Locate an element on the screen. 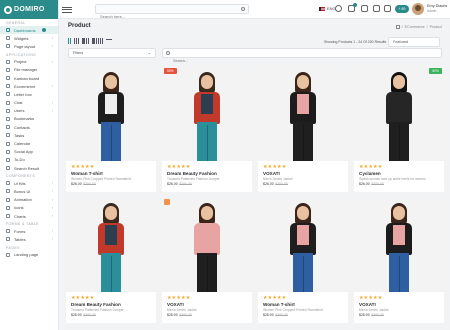  sidebar-item-contacts: Contacts is located at coordinates (29, 127).